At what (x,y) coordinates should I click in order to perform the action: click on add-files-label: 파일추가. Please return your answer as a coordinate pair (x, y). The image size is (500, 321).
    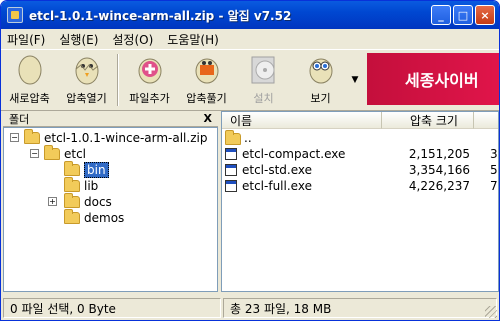
    Looking at the image, I should click on (149, 98).